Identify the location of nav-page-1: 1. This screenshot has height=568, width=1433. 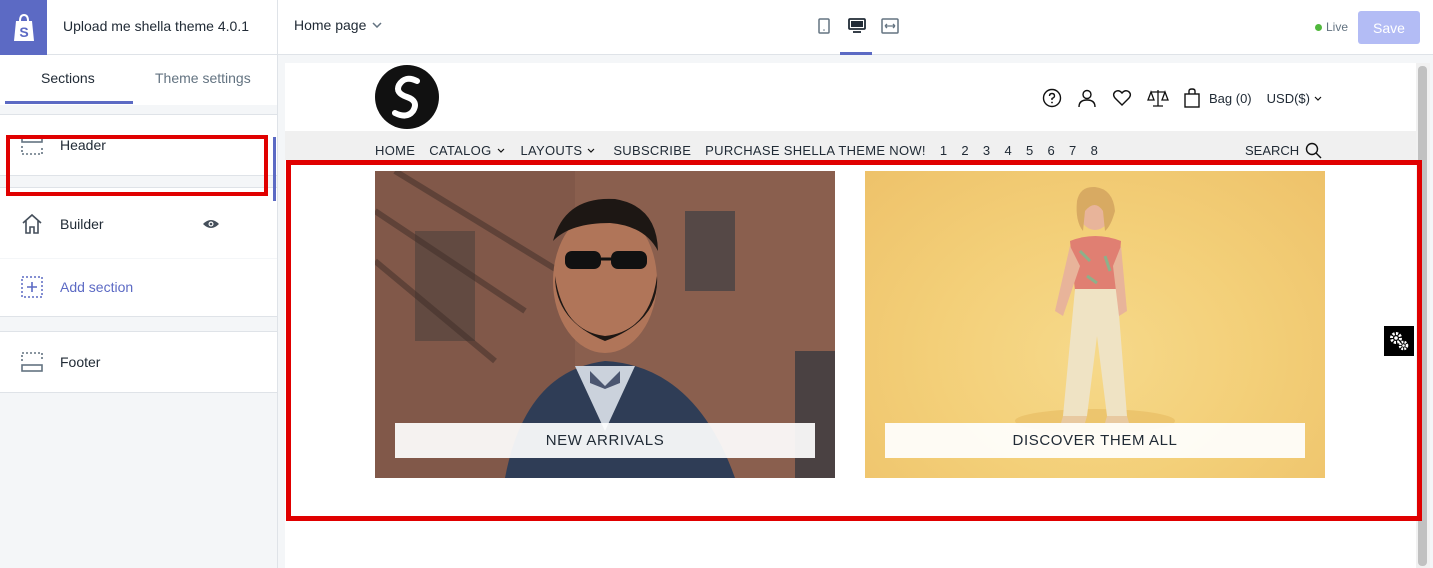
(944, 150).